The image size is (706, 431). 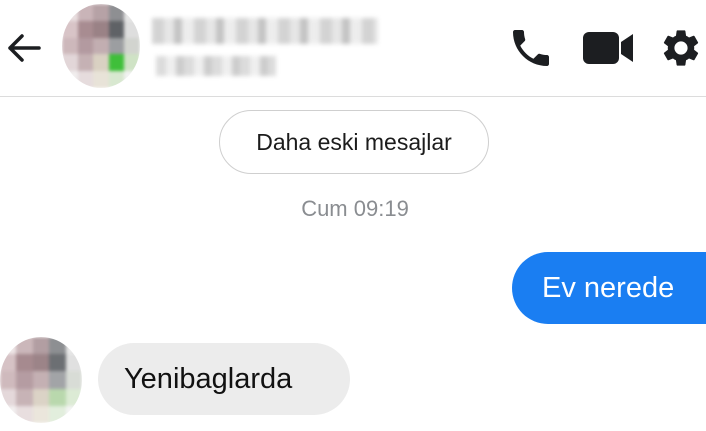 I want to click on gear-icon, so click(x=681, y=48).